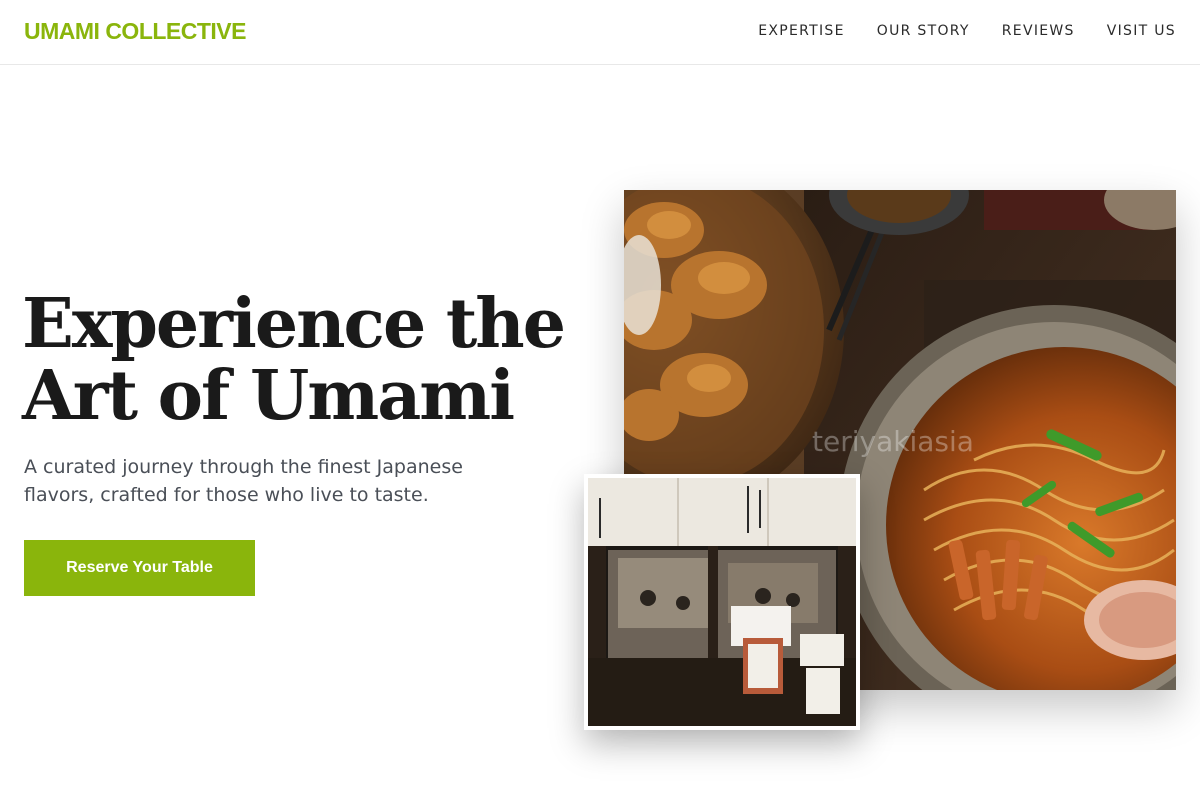 The height and width of the screenshot is (800, 1200). I want to click on nav-link-reviews: REVIEWS, so click(1038, 31).